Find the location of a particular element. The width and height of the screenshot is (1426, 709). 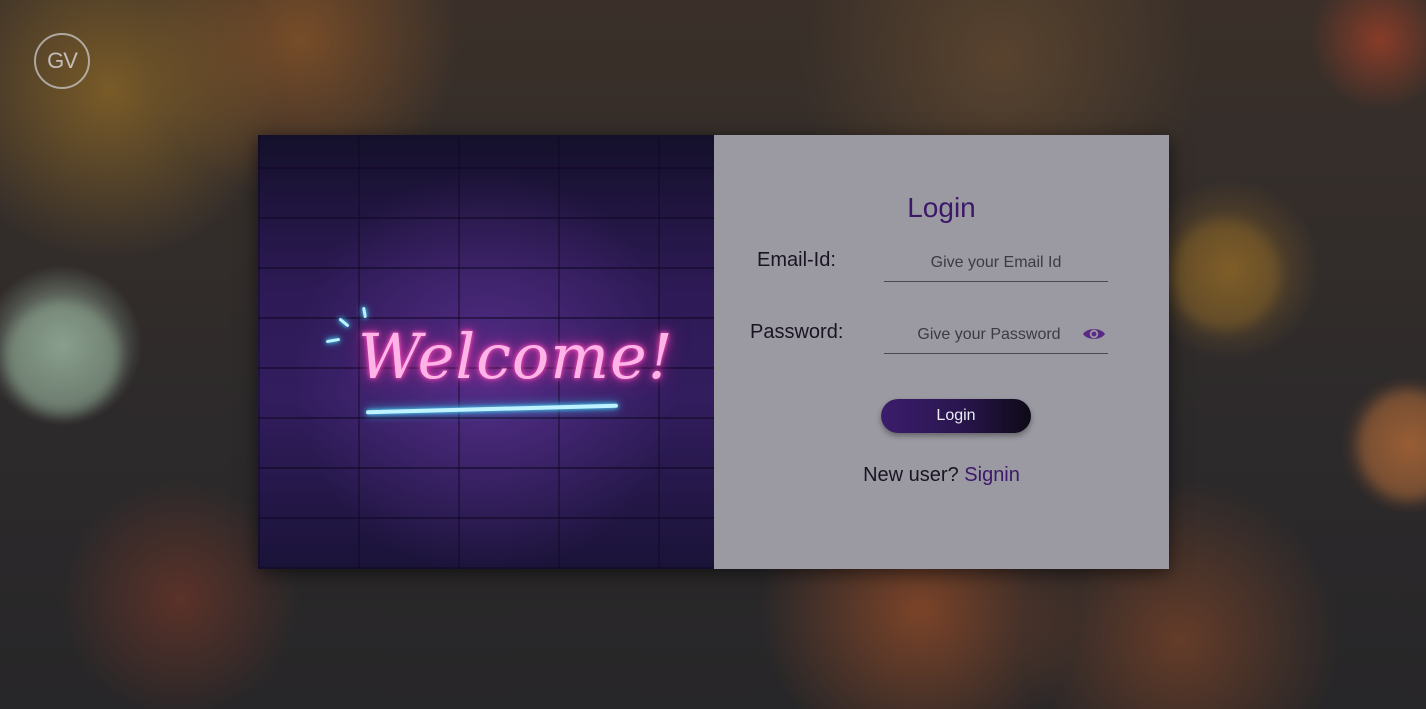

brand-logo-text: GV is located at coordinates (62, 60).